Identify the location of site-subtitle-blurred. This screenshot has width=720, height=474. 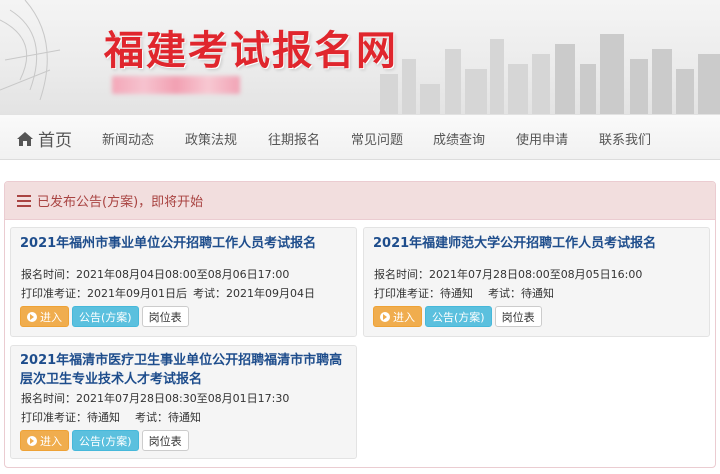
(176, 85).